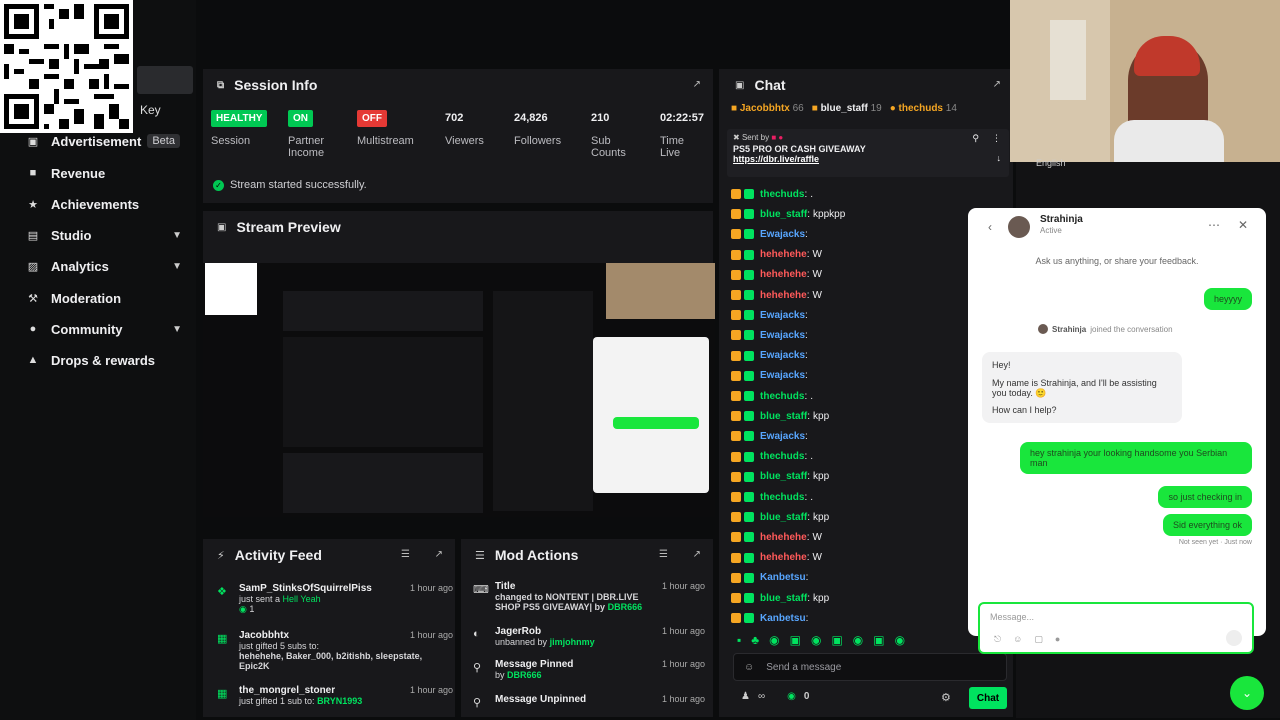  What do you see at coordinates (1243, 225) in the screenshot?
I see `close-icon: ✕` at bounding box center [1243, 225].